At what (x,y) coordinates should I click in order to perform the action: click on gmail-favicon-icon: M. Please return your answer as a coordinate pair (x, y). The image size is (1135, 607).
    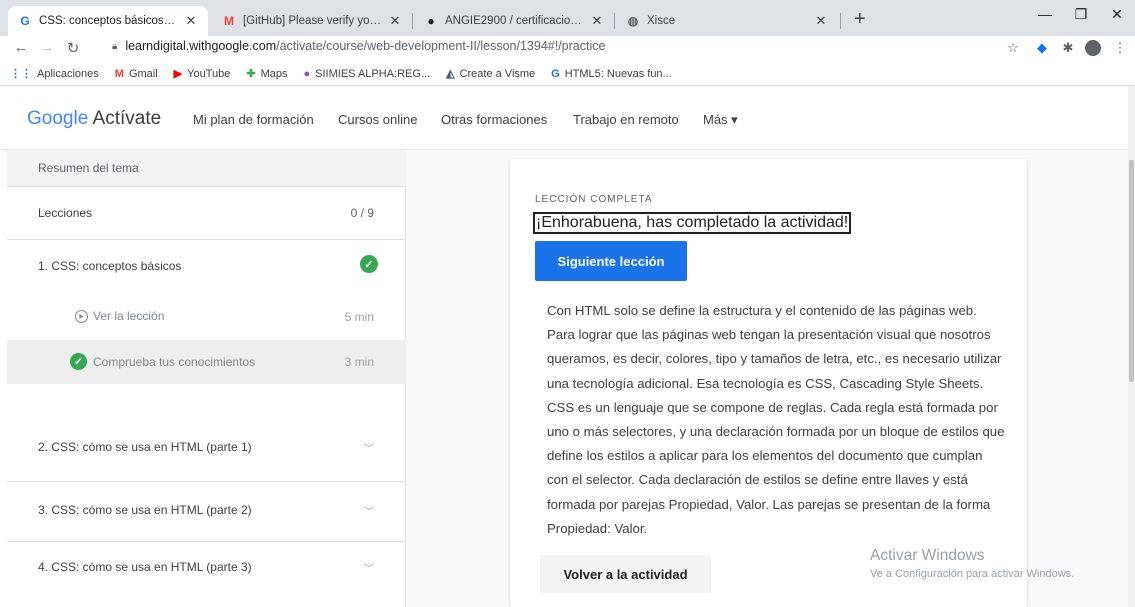
    Looking at the image, I should click on (229, 21).